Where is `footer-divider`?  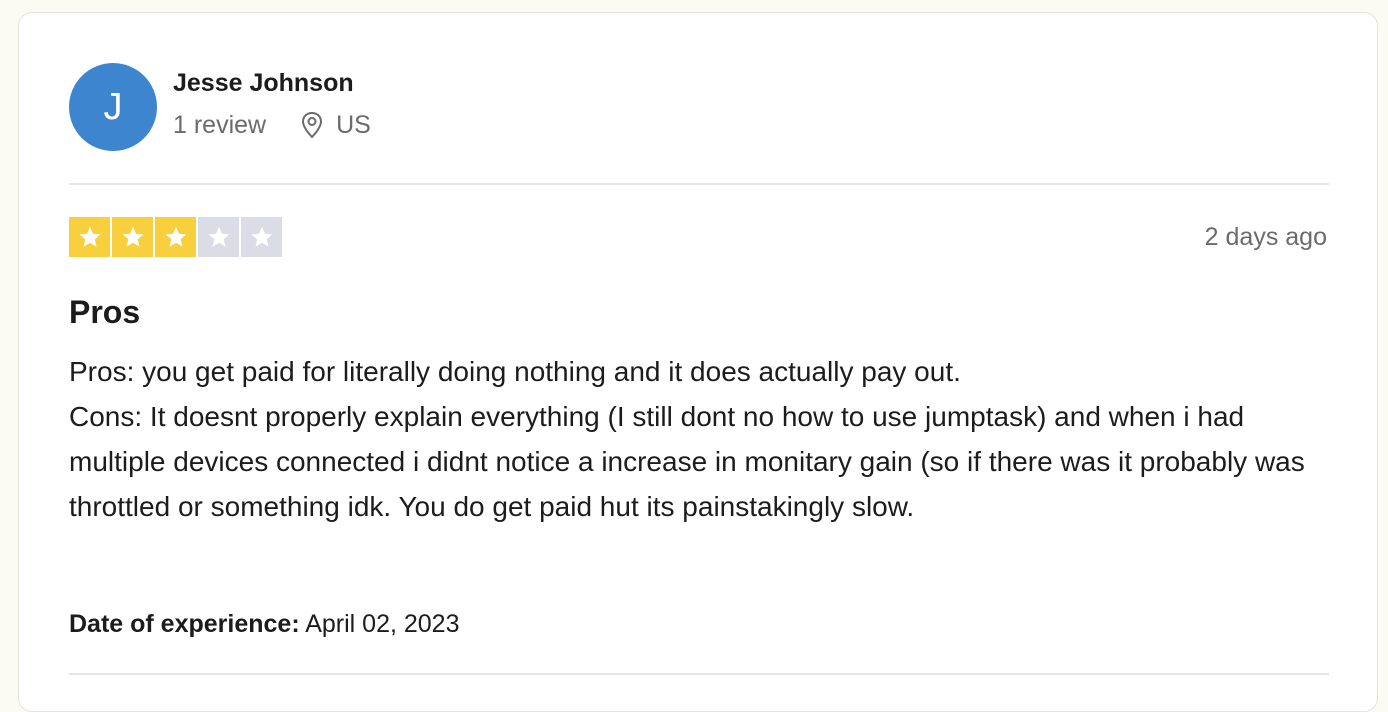 footer-divider is located at coordinates (699, 674).